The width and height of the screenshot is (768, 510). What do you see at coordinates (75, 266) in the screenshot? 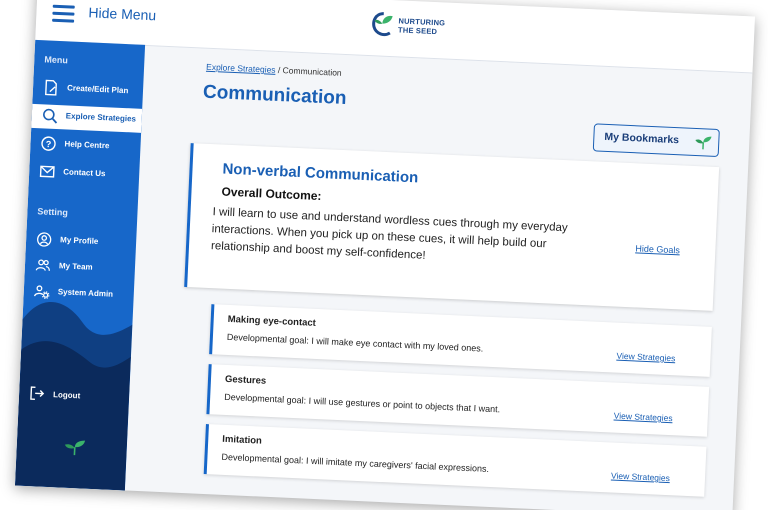
I see `sidebar-item-label: My Team` at bounding box center [75, 266].